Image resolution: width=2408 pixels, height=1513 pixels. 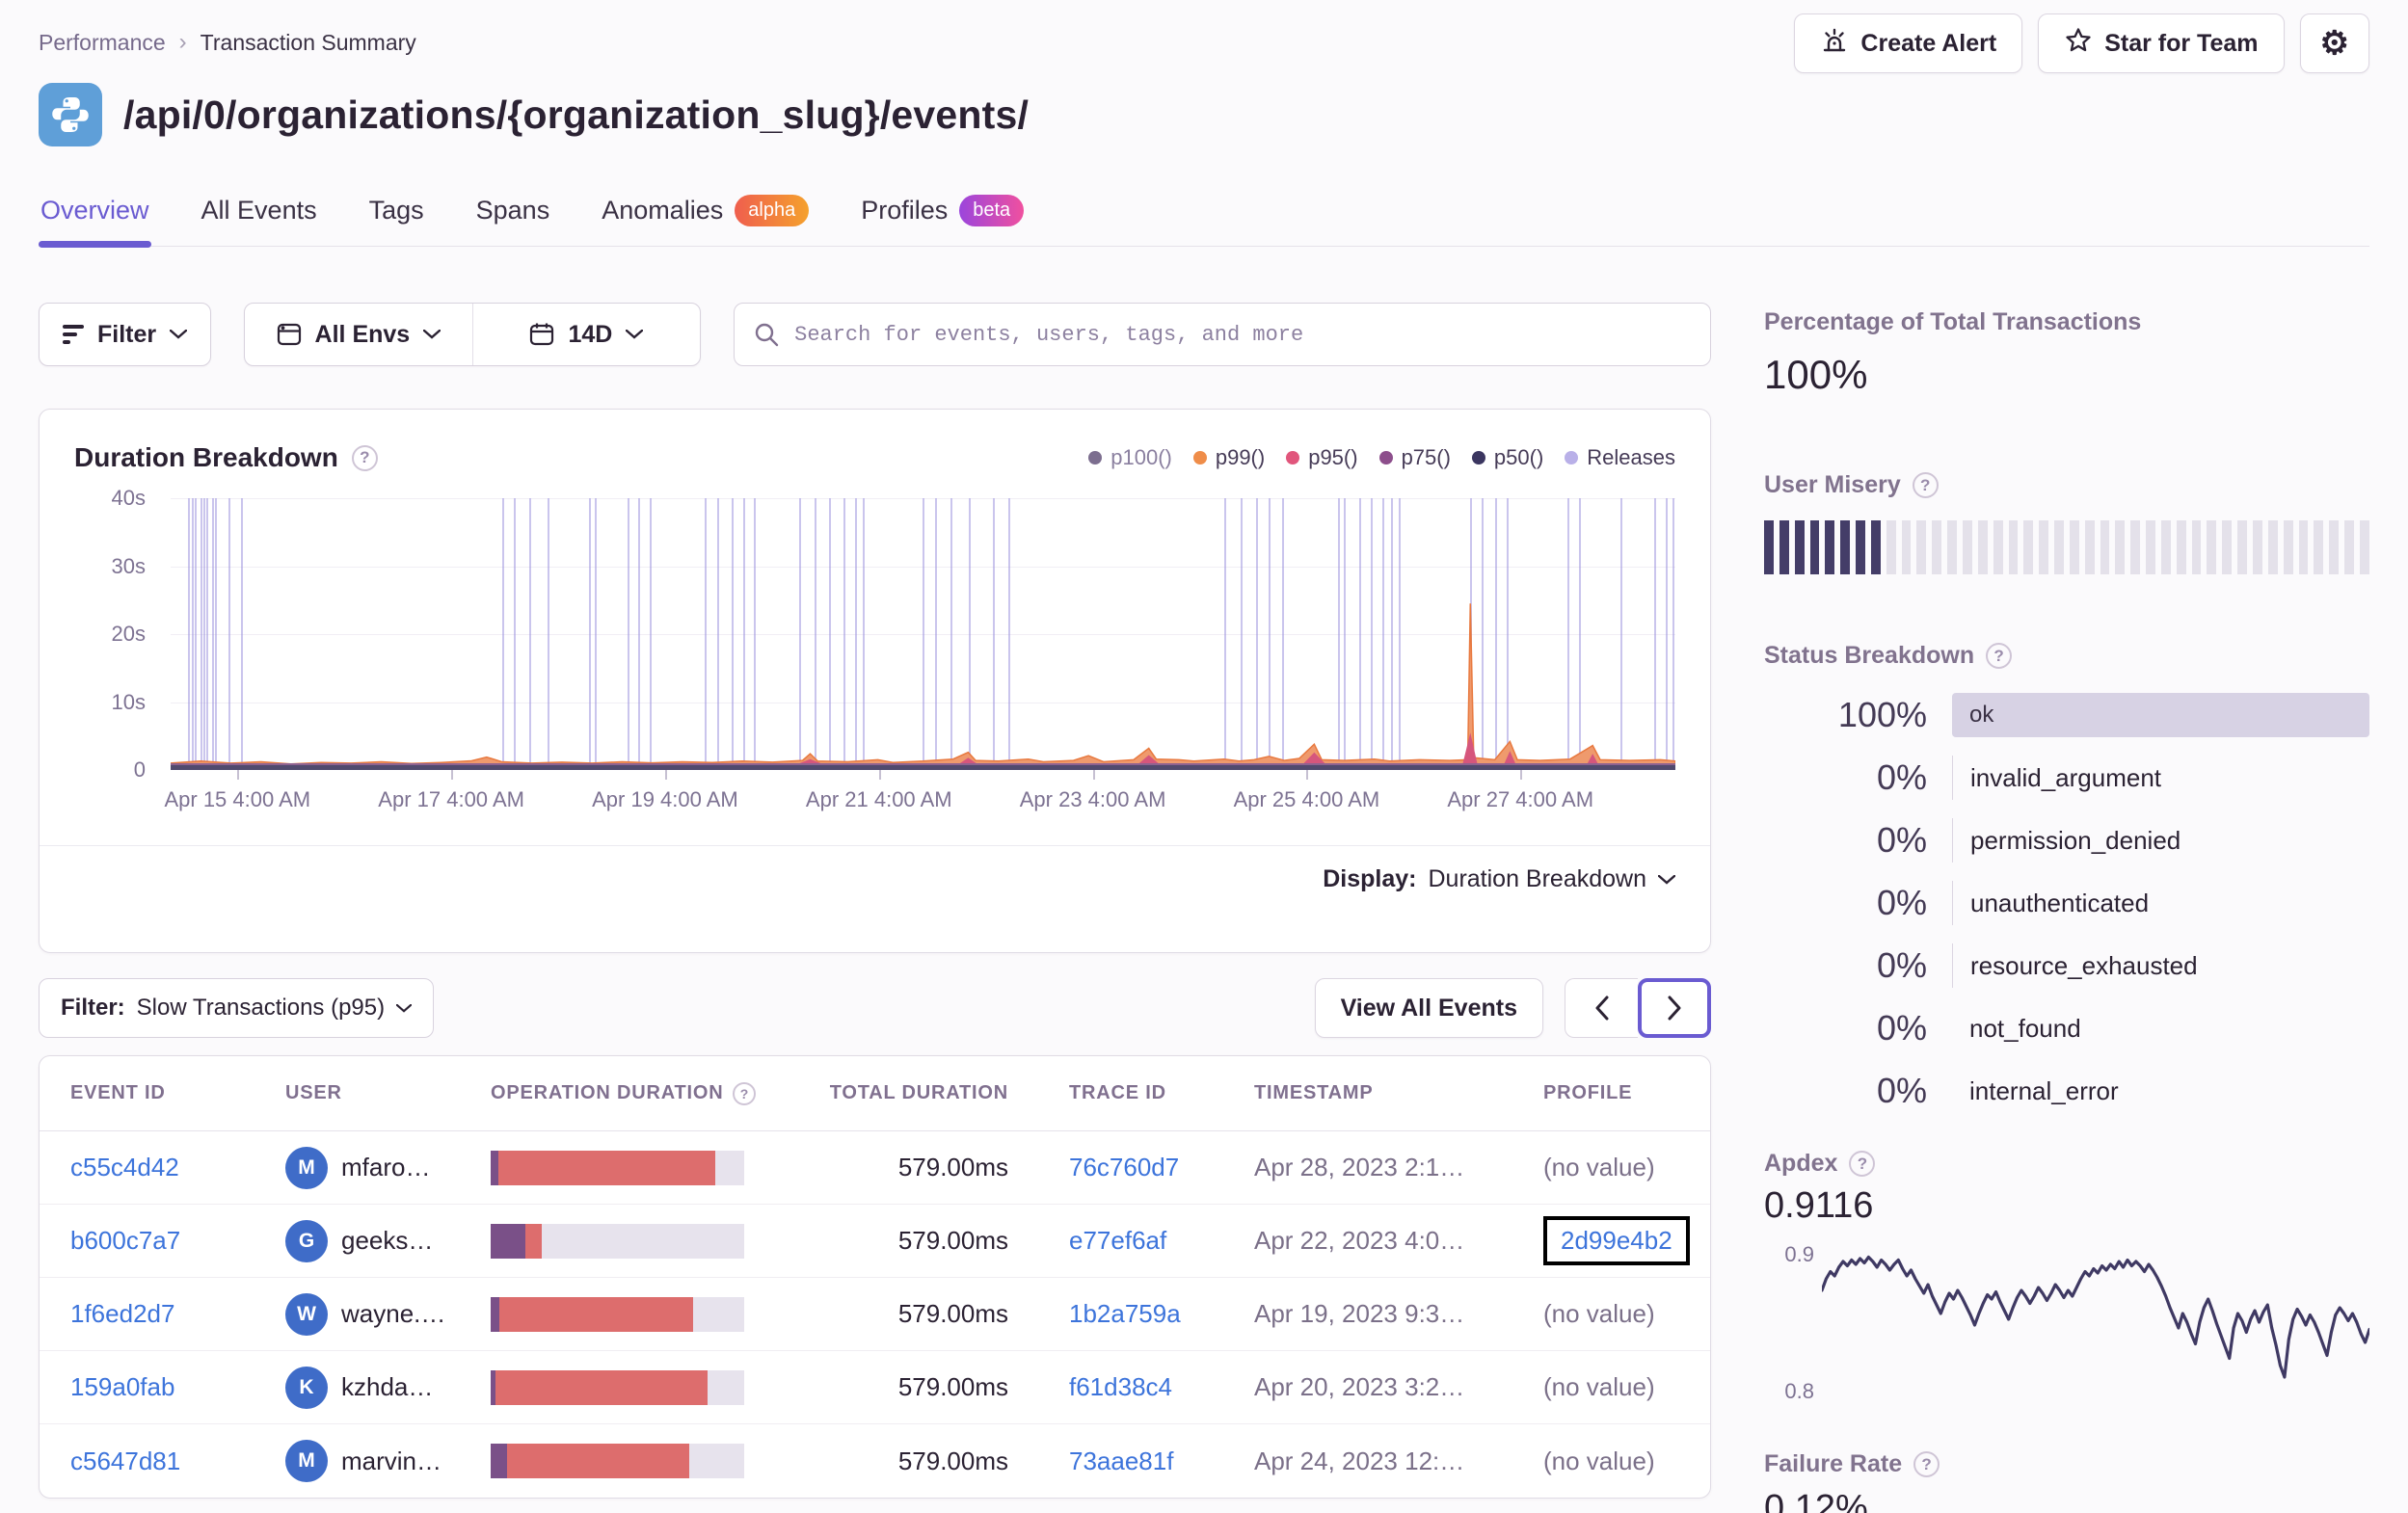 What do you see at coordinates (95, 216) in the screenshot?
I see `tab-overview: Overview` at bounding box center [95, 216].